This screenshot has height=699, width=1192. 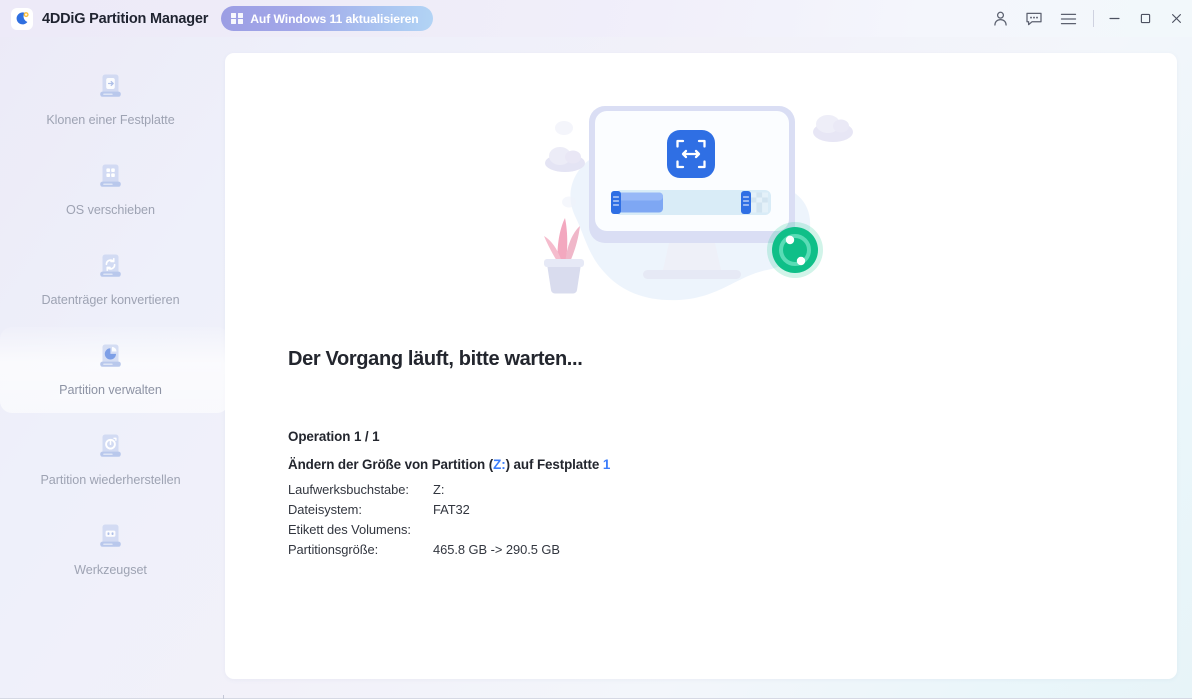 I want to click on sidebar-item-recover-partition: Partition wiederherstellen, so click(x=110, y=460).